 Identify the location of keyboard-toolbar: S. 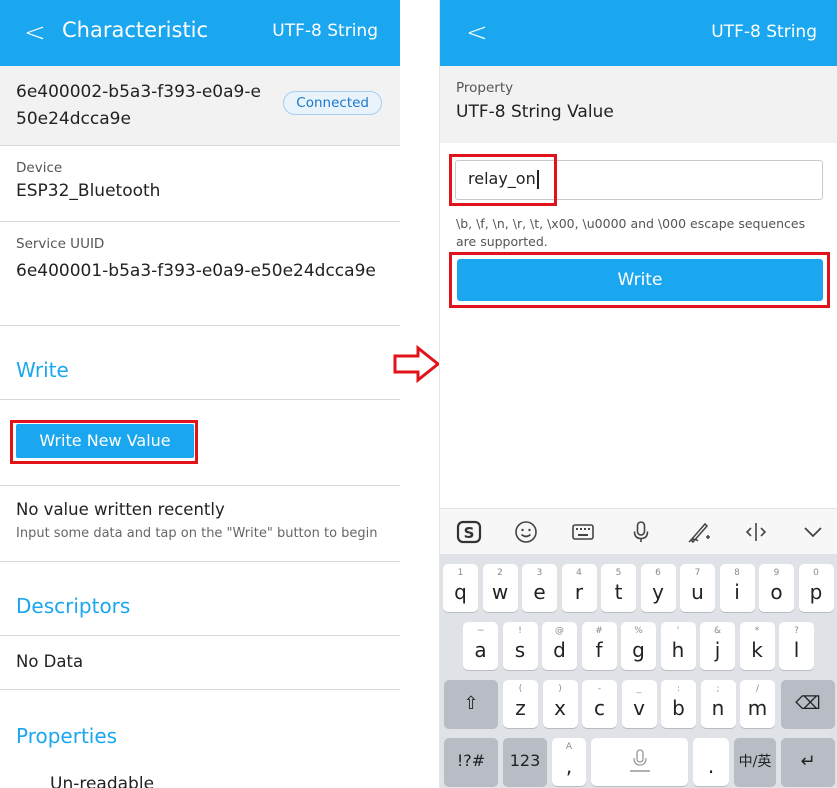
(638, 531).